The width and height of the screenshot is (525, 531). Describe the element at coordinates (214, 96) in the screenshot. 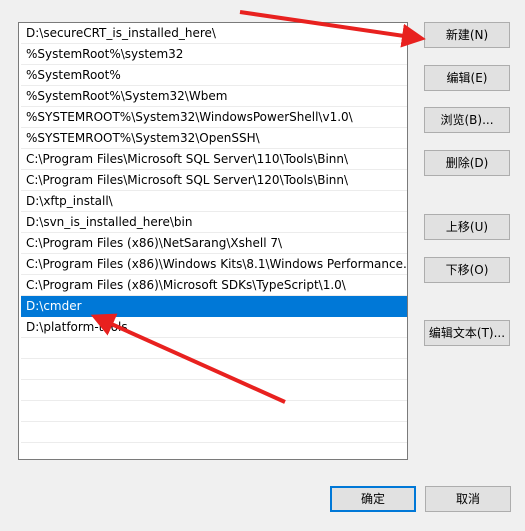

I see `path-list-item: %SystemRoot%\System32\Wbem` at that location.